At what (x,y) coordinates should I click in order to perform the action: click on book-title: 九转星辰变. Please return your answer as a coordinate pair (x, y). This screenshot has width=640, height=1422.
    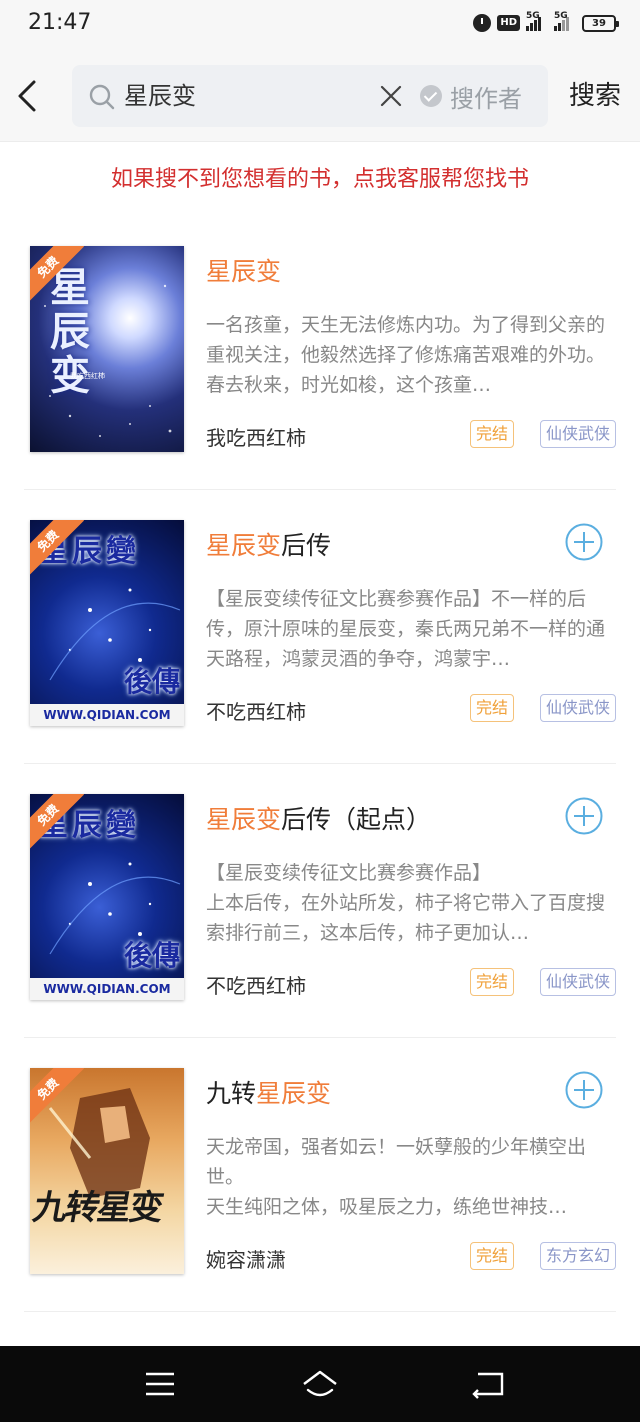
    Looking at the image, I should click on (268, 1092).